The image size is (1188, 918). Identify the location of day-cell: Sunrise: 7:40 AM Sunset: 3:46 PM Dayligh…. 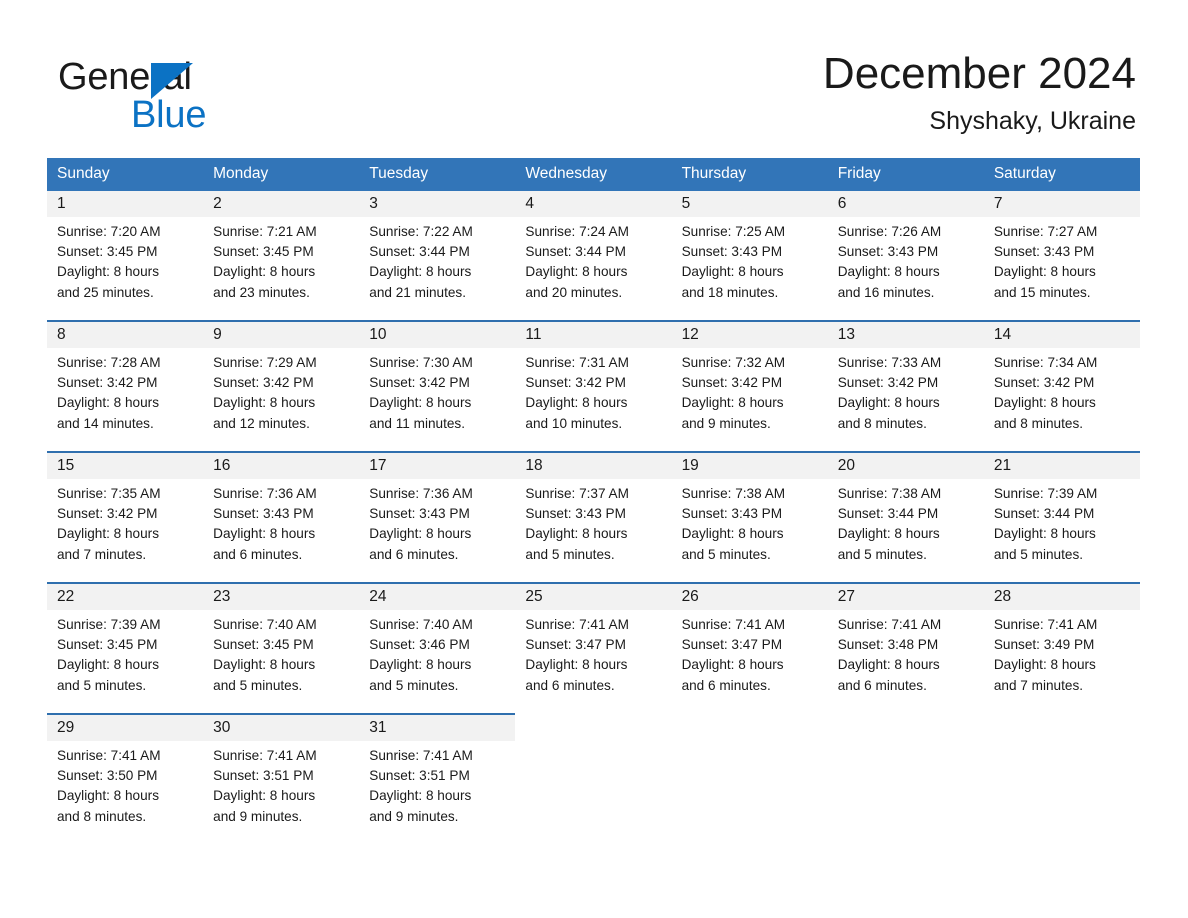
(437, 662).